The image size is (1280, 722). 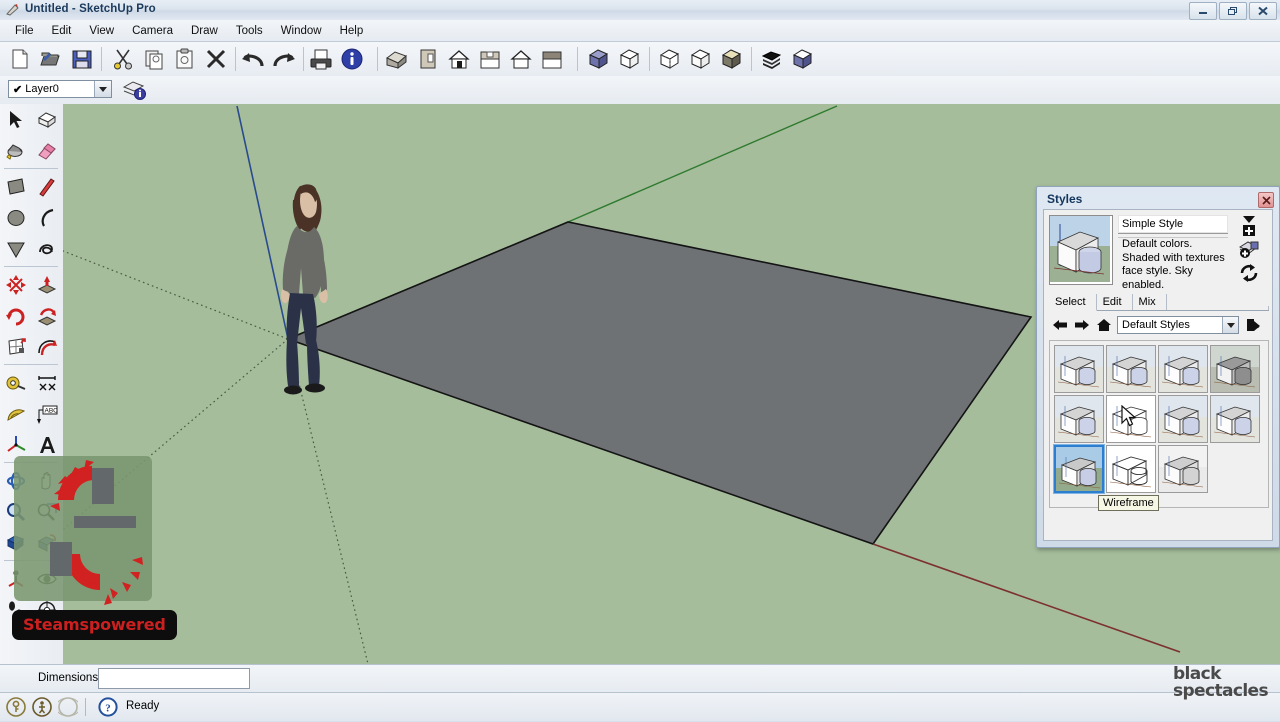 What do you see at coordinates (153, 59) in the screenshot?
I see `copy-button` at bounding box center [153, 59].